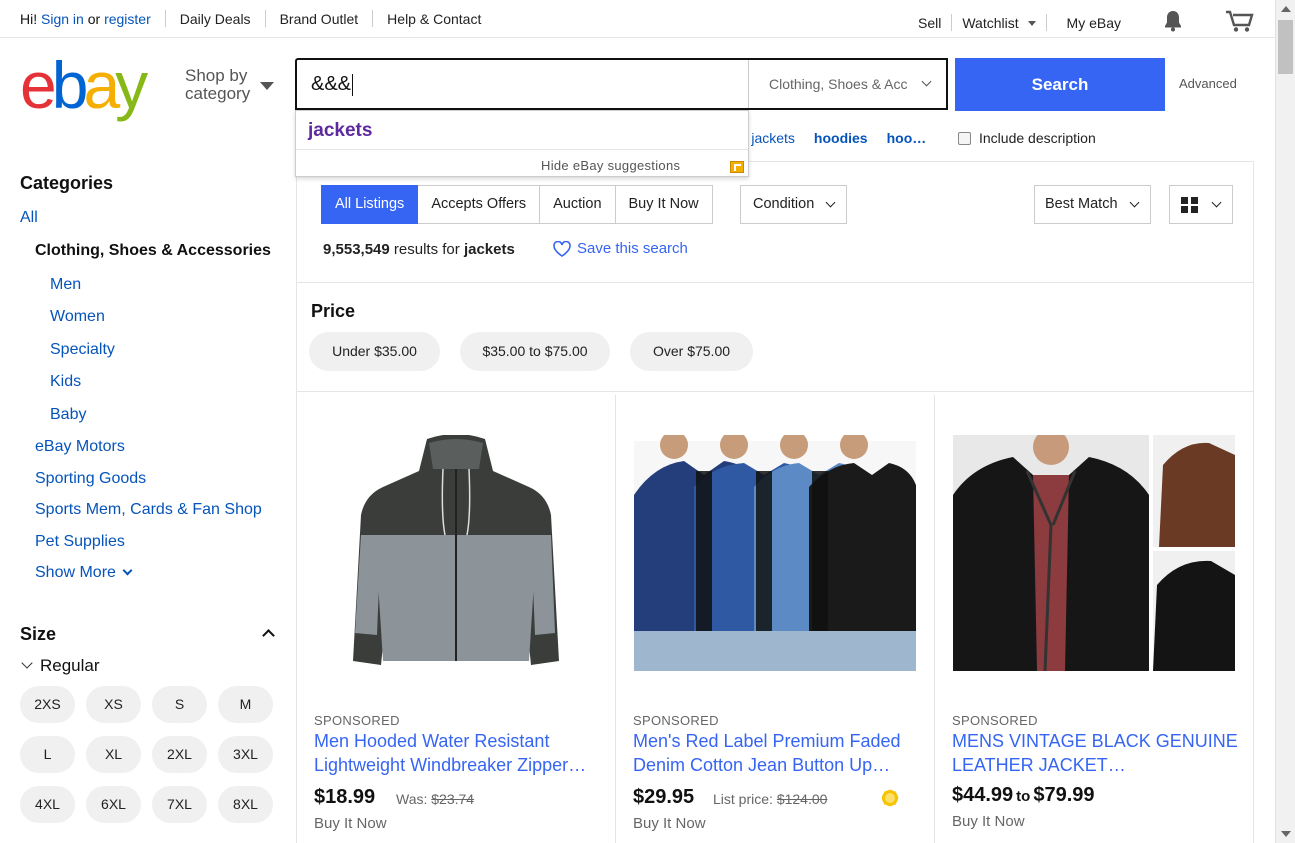 Image resolution: width=1295 pixels, height=843 pixels. I want to click on size-chip: L, so click(47, 754).